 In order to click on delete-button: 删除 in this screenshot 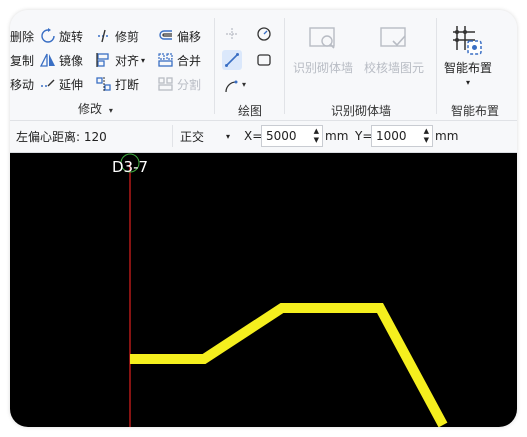, I will do `click(22, 36)`.